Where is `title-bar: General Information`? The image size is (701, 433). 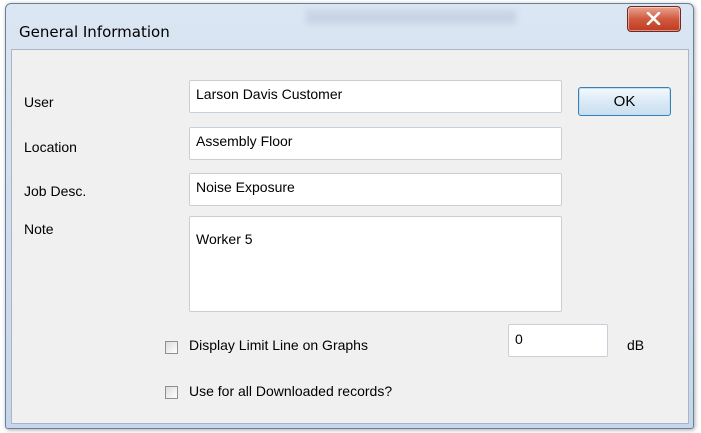
title-bar: General Information is located at coordinates (349, 26).